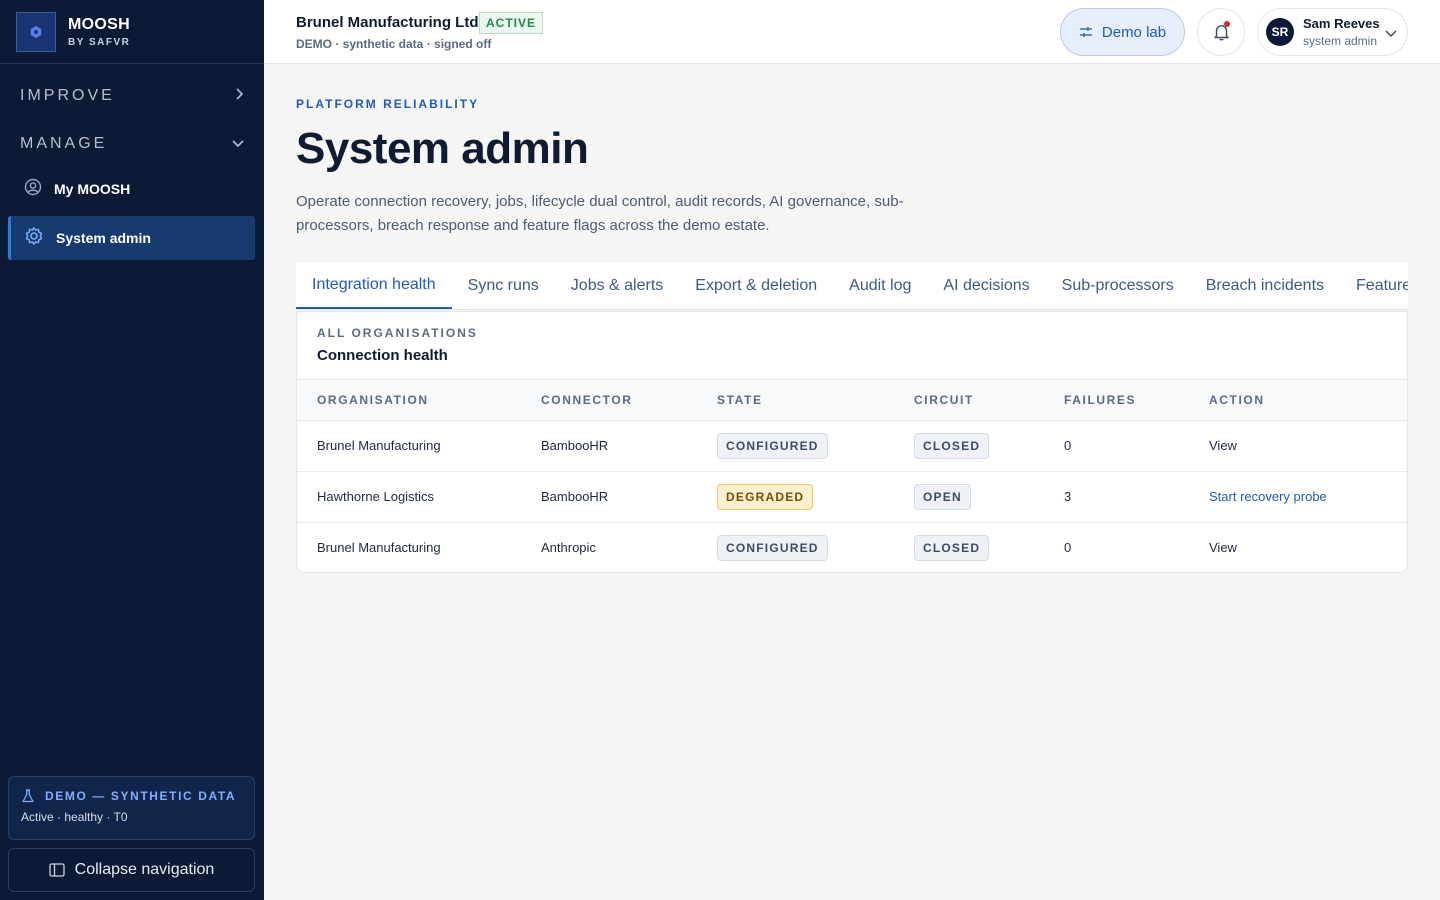 The height and width of the screenshot is (900, 1440). I want to click on tab-sub-processors: Sub-processors, so click(1118, 285).